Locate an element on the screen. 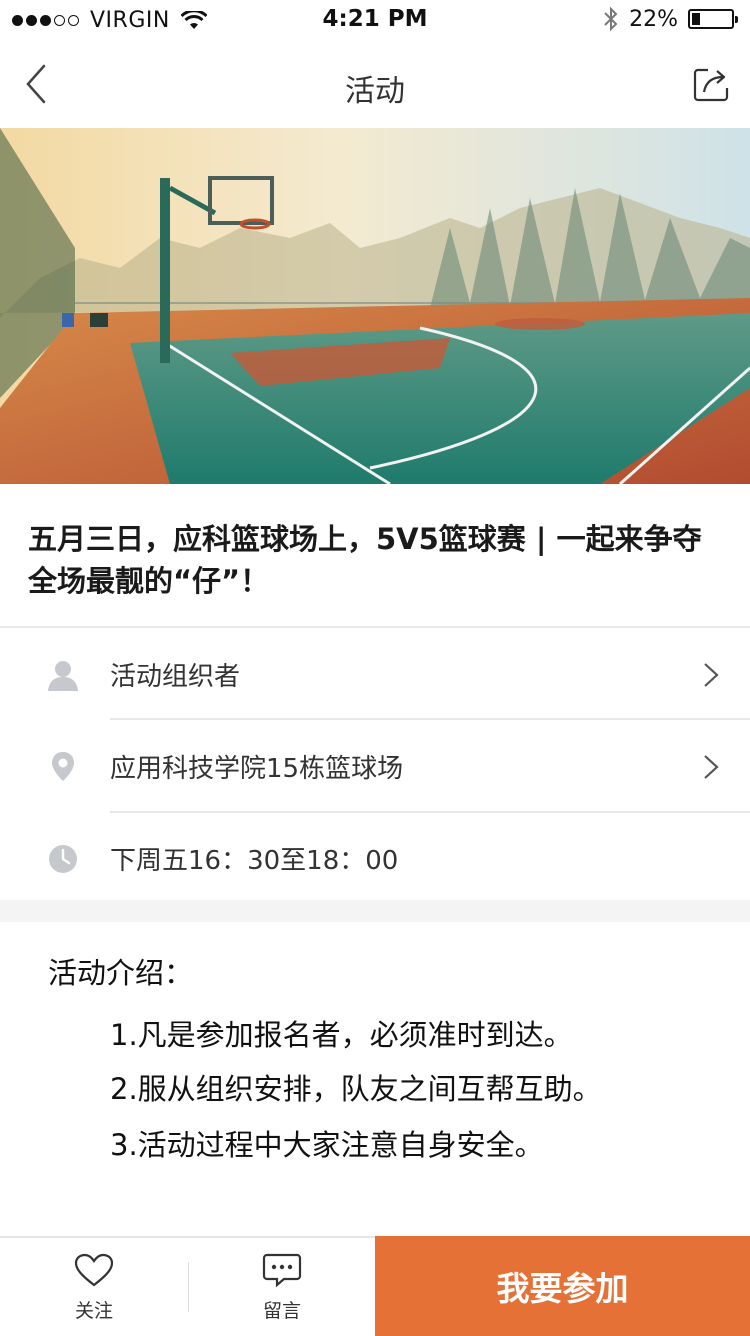 The image size is (750, 1336). comment-button: 留言 is located at coordinates (282, 1287).